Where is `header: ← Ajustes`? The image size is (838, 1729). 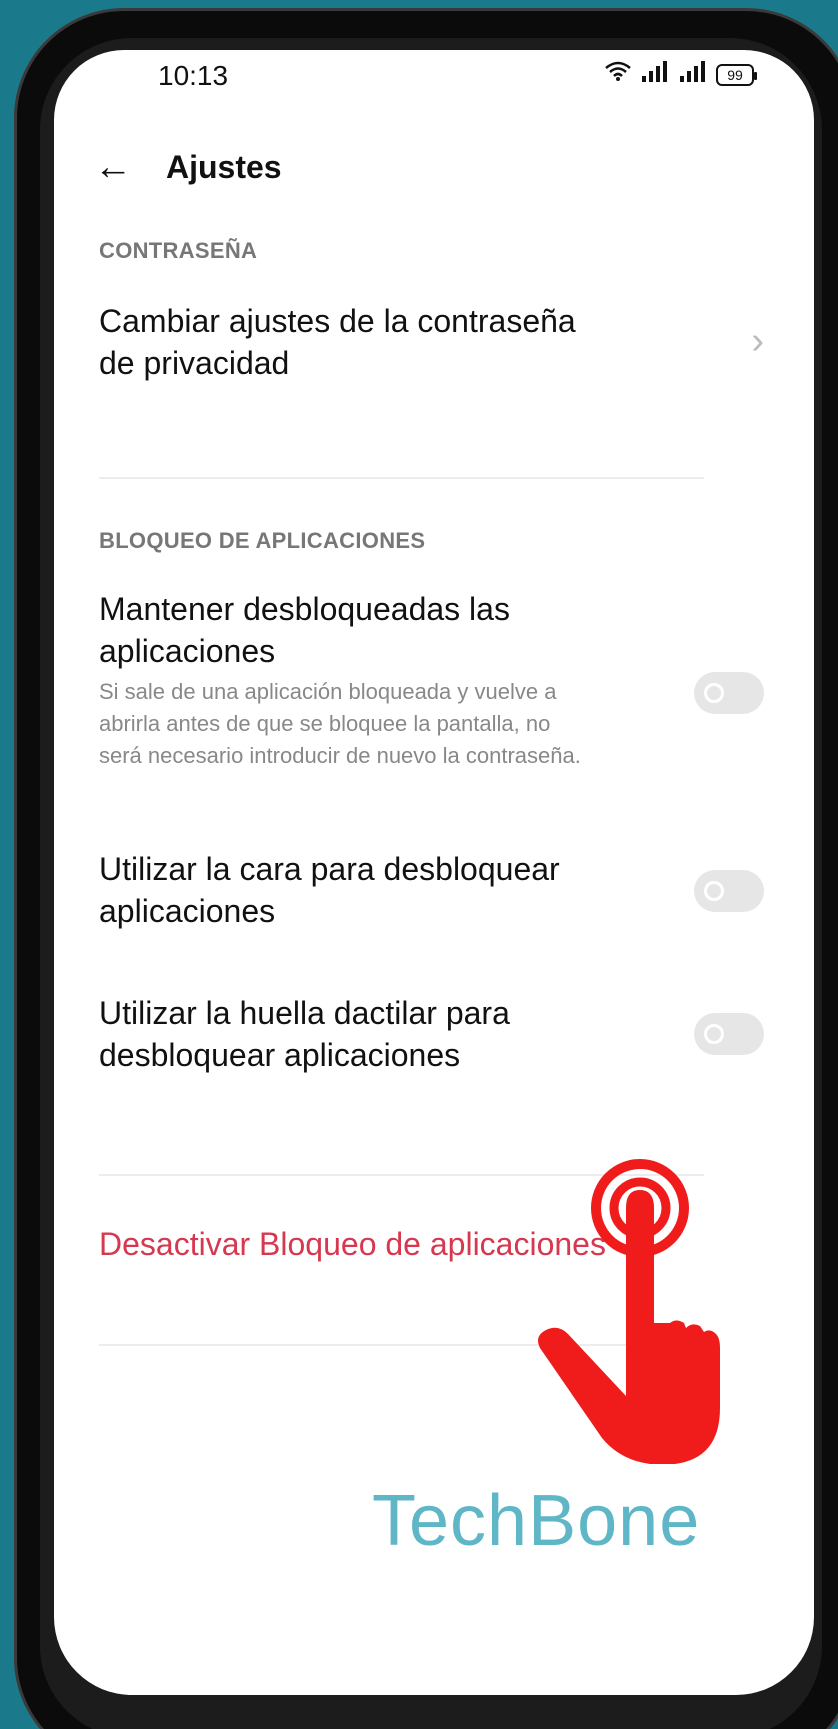 header: ← Ajustes is located at coordinates (188, 167).